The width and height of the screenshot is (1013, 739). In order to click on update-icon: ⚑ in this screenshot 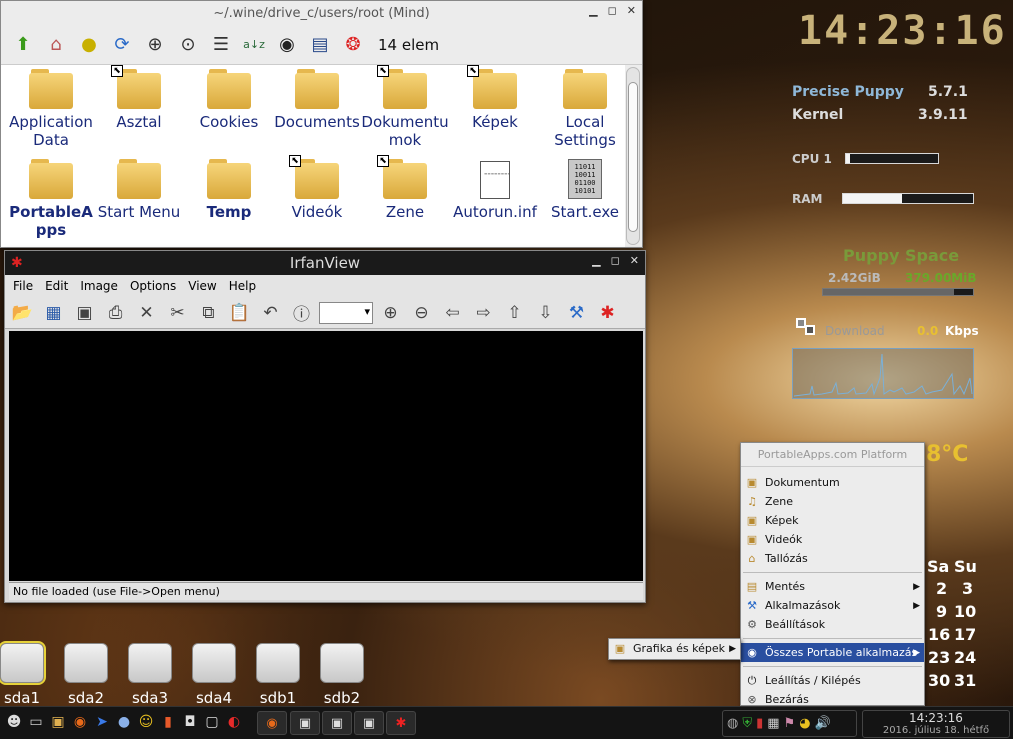, I will do `click(790, 723)`.